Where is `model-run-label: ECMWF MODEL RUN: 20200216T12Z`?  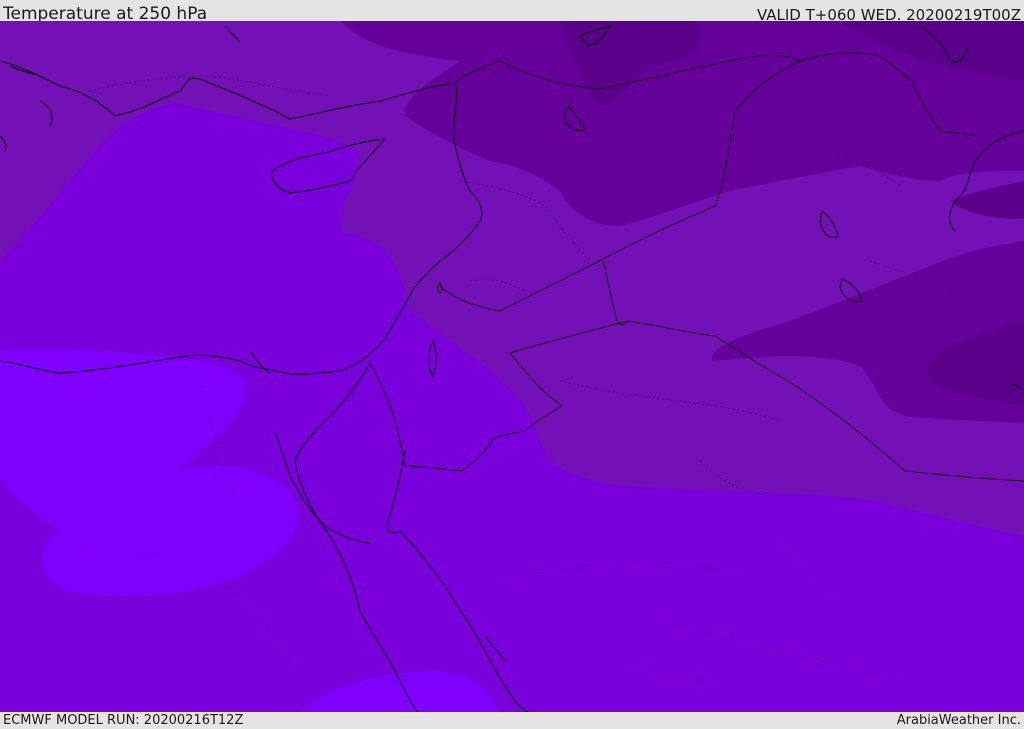
model-run-label: ECMWF MODEL RUN: 20200216T12Z is located at coordinates (123, 720).